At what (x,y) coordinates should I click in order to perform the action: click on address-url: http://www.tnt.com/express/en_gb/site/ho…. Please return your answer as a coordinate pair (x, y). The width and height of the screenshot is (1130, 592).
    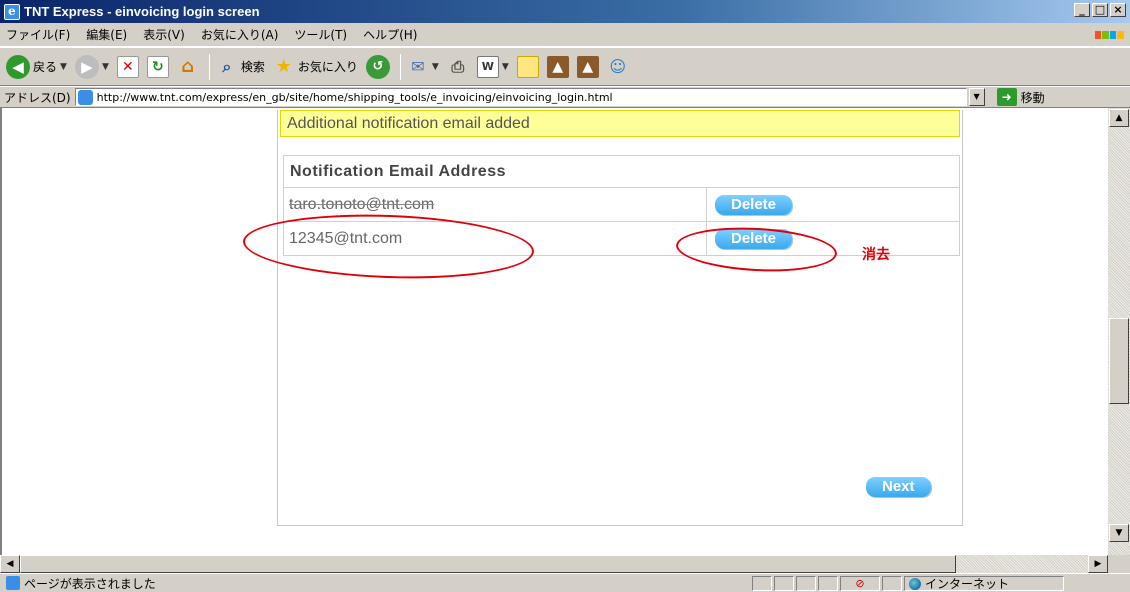
    Looking at the image, I should click on (354, 97).